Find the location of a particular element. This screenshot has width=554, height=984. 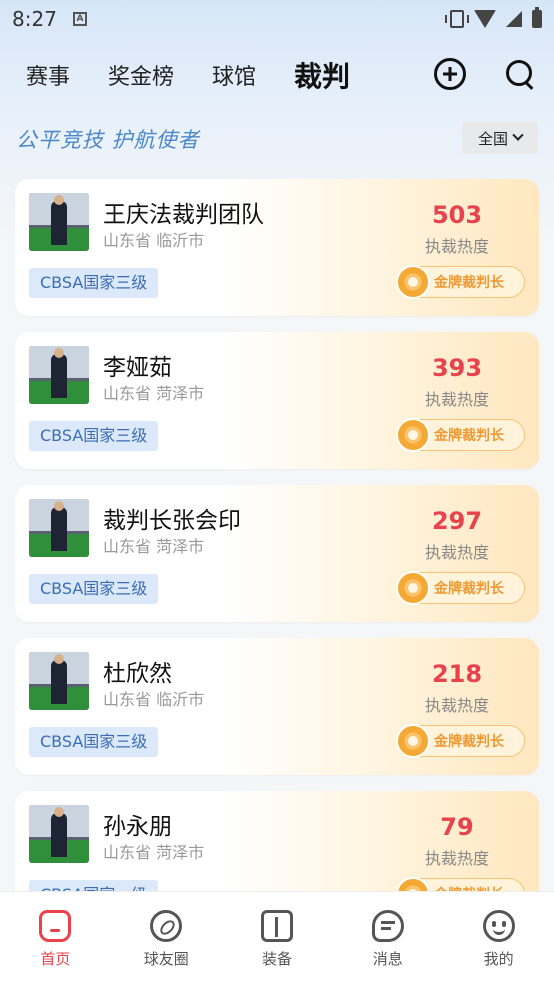

smile-icon is located at coordinates (498, 926).